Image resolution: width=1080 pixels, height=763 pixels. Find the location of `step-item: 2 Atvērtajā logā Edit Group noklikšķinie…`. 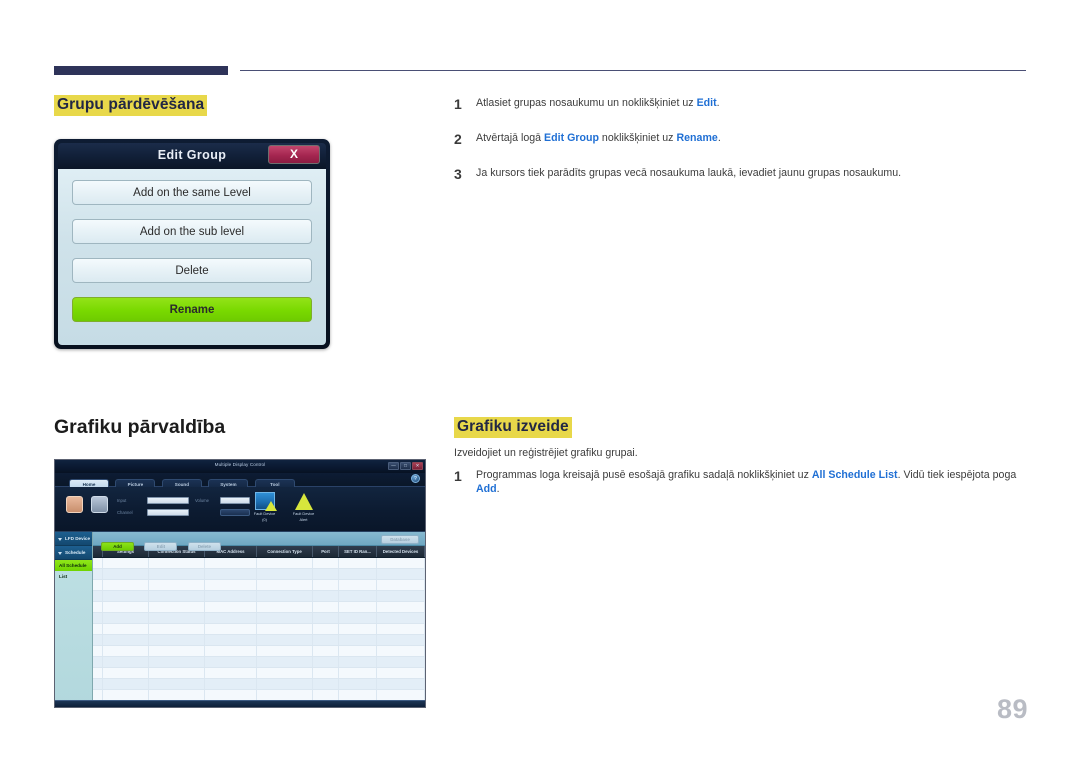

step-item: 2 Atvērtajā logā Edit Group noklikšķinie… is located at coordinates (744, 138).